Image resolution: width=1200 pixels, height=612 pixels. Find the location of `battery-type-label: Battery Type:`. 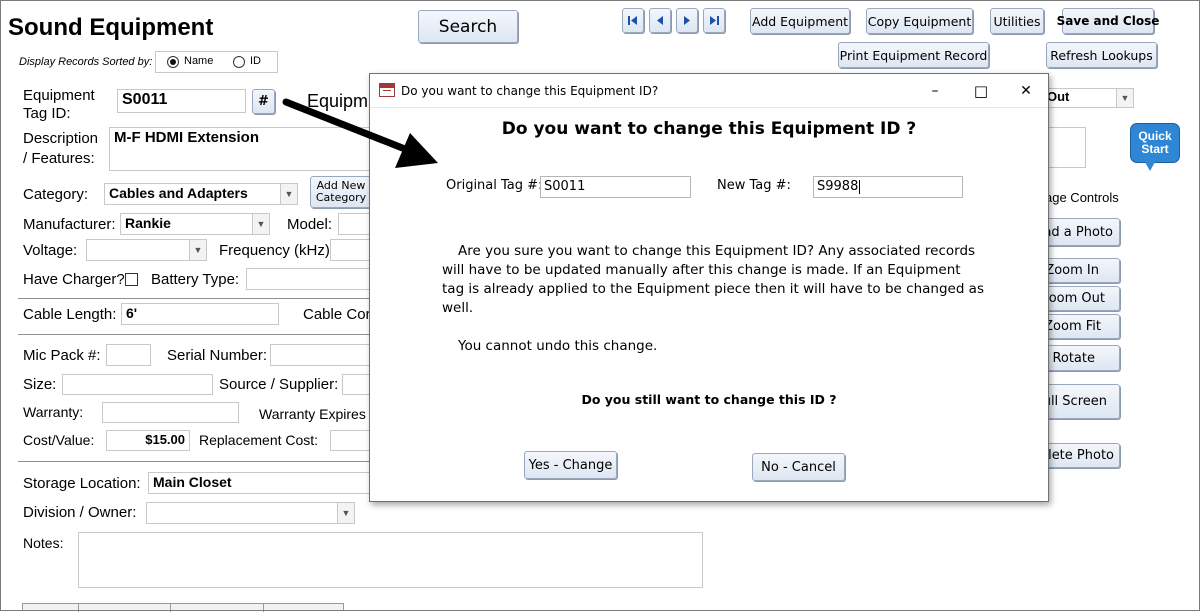

battery-type-label: Battery Type: is located at coordinates (195, 279).